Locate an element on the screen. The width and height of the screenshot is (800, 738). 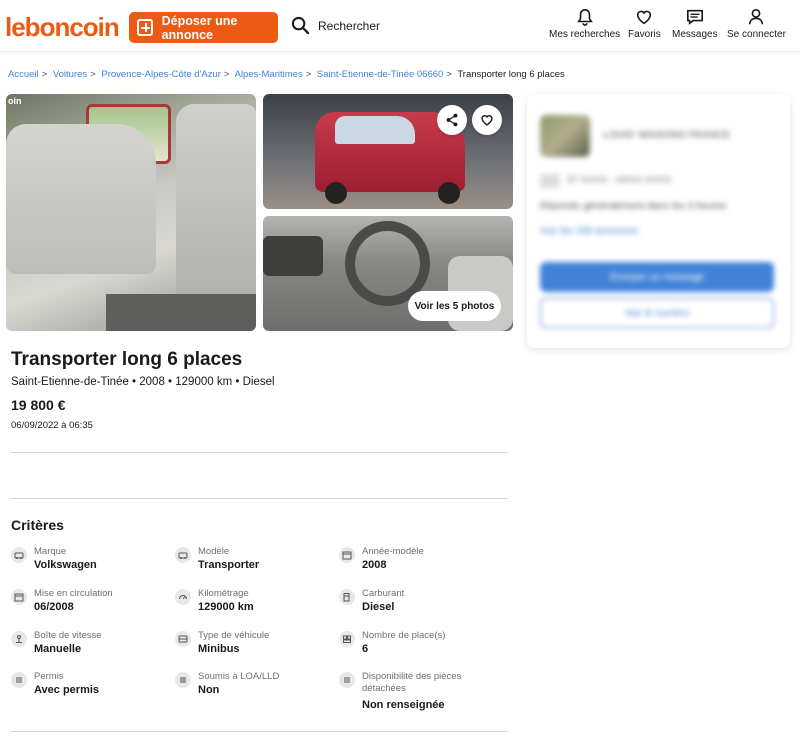
search-icon is located at coordinates (300, 25).